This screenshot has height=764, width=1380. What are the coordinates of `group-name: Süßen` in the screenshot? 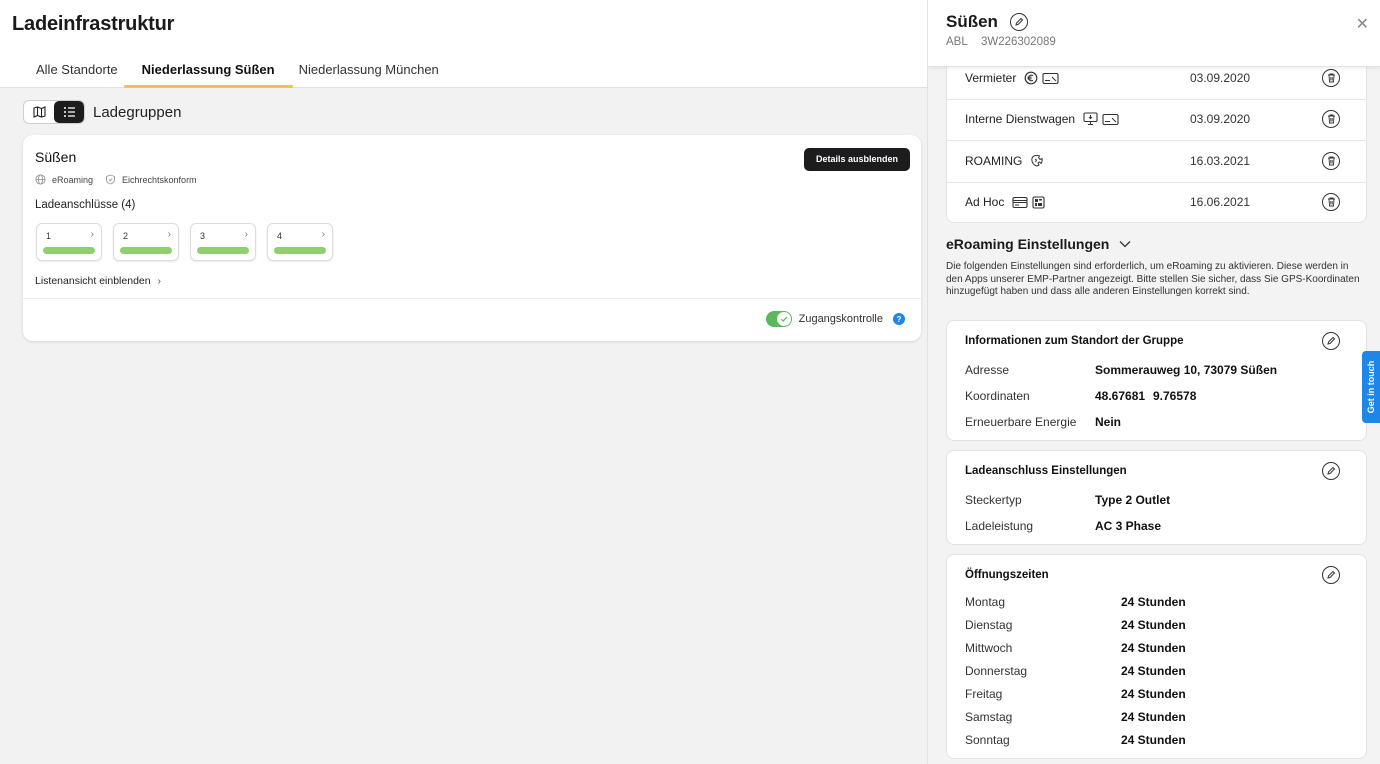 It's located at (56, 157).